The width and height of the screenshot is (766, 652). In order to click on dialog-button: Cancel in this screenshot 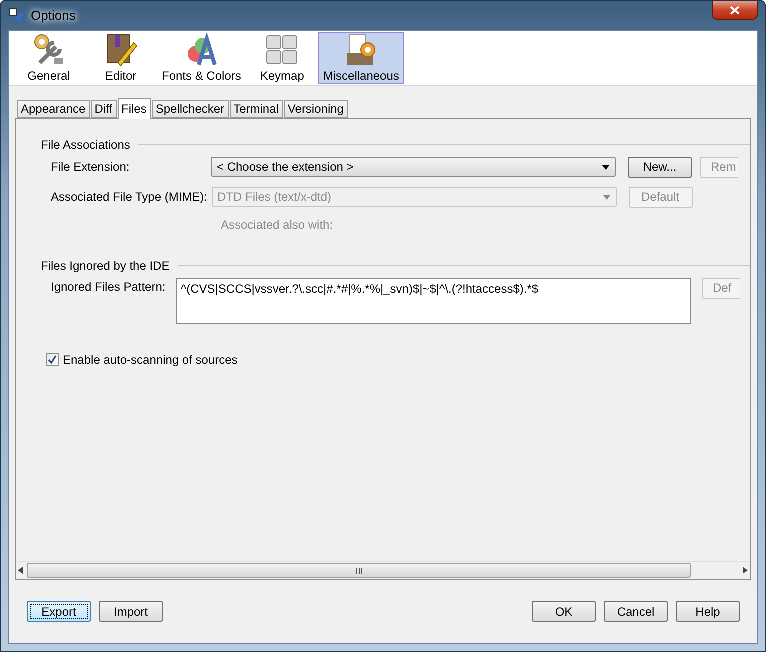, I will do `click(636, 611)`.